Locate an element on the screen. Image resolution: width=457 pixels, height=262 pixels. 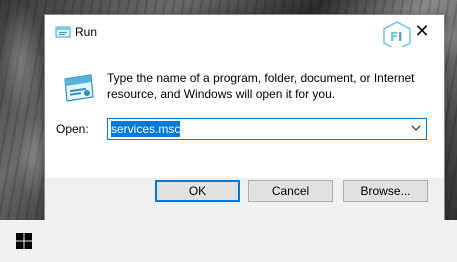
dialog-title: Run is located at coordinates (86, 32).